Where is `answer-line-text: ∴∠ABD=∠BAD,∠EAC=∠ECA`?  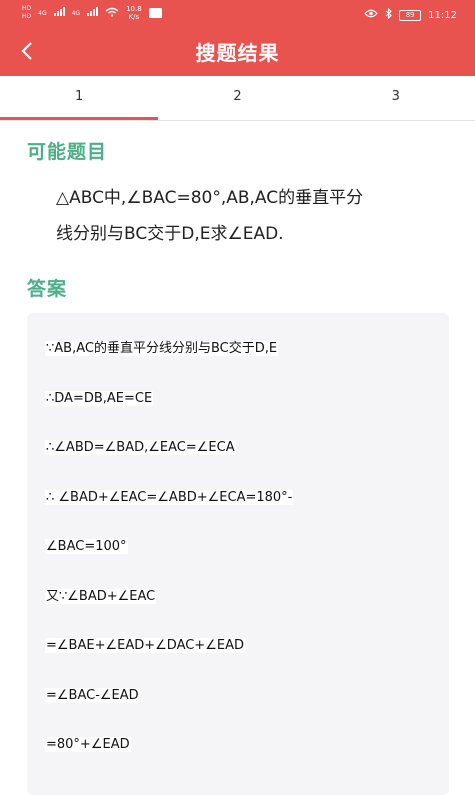
answer-line-text: ∴∠ABD=∠BAD,∠EAC=∠ECA is located at coordinates (140, 447).